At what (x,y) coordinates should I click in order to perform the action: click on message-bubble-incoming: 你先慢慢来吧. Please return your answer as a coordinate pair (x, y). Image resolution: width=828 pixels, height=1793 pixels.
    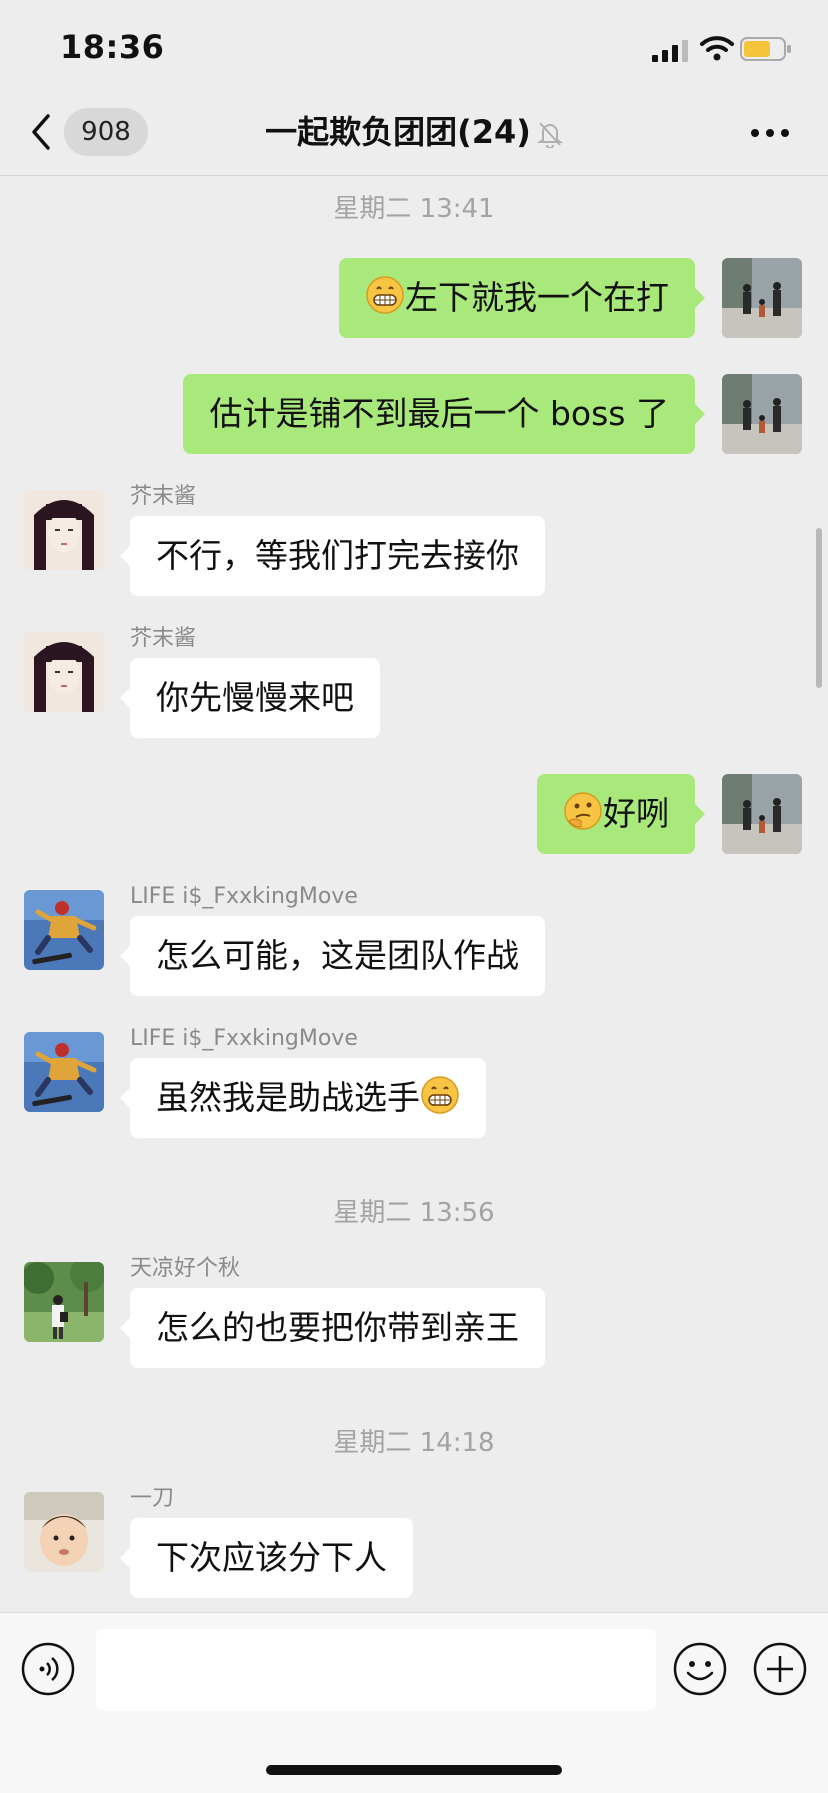
    Looking at the image, I should click on (250, 698).